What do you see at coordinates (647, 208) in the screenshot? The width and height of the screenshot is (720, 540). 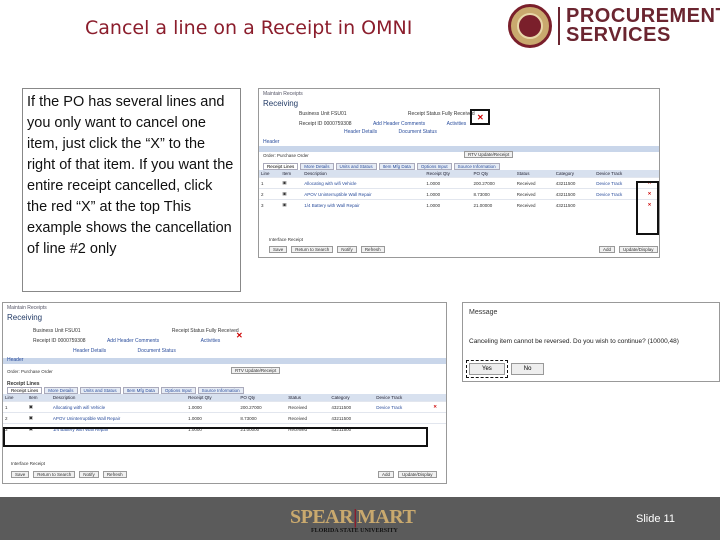 I see `highlight-box-line-x` at bounding box center [647, 208].